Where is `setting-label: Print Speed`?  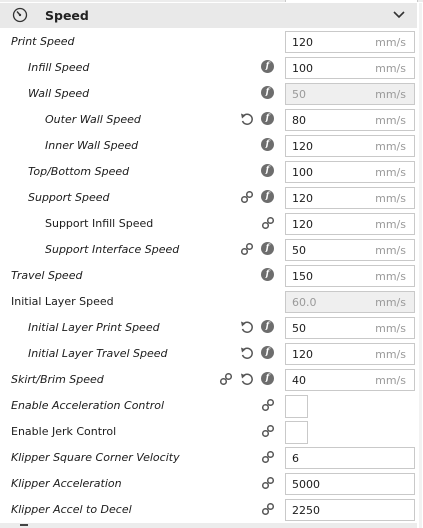
setting-label: Print Speed is located at coordinates (43, 41).